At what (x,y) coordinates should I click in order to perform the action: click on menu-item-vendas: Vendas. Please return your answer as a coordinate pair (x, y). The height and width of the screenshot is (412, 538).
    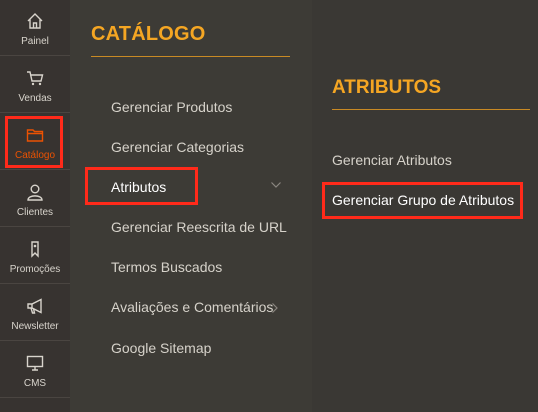
    Looking at the image, I should click on (35, 85).